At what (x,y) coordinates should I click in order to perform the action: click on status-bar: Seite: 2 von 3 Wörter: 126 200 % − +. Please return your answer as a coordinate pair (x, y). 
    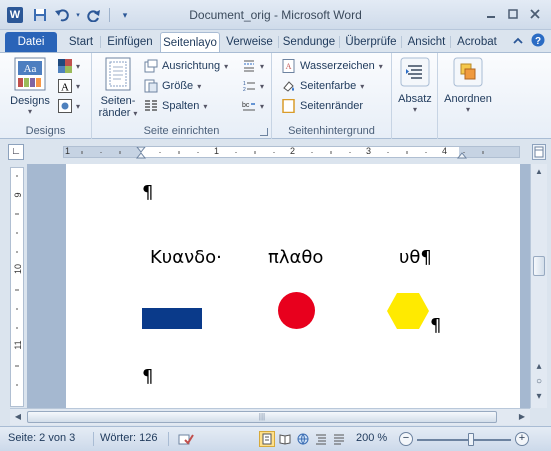
    Looking at the image, I should click on (275, 438).